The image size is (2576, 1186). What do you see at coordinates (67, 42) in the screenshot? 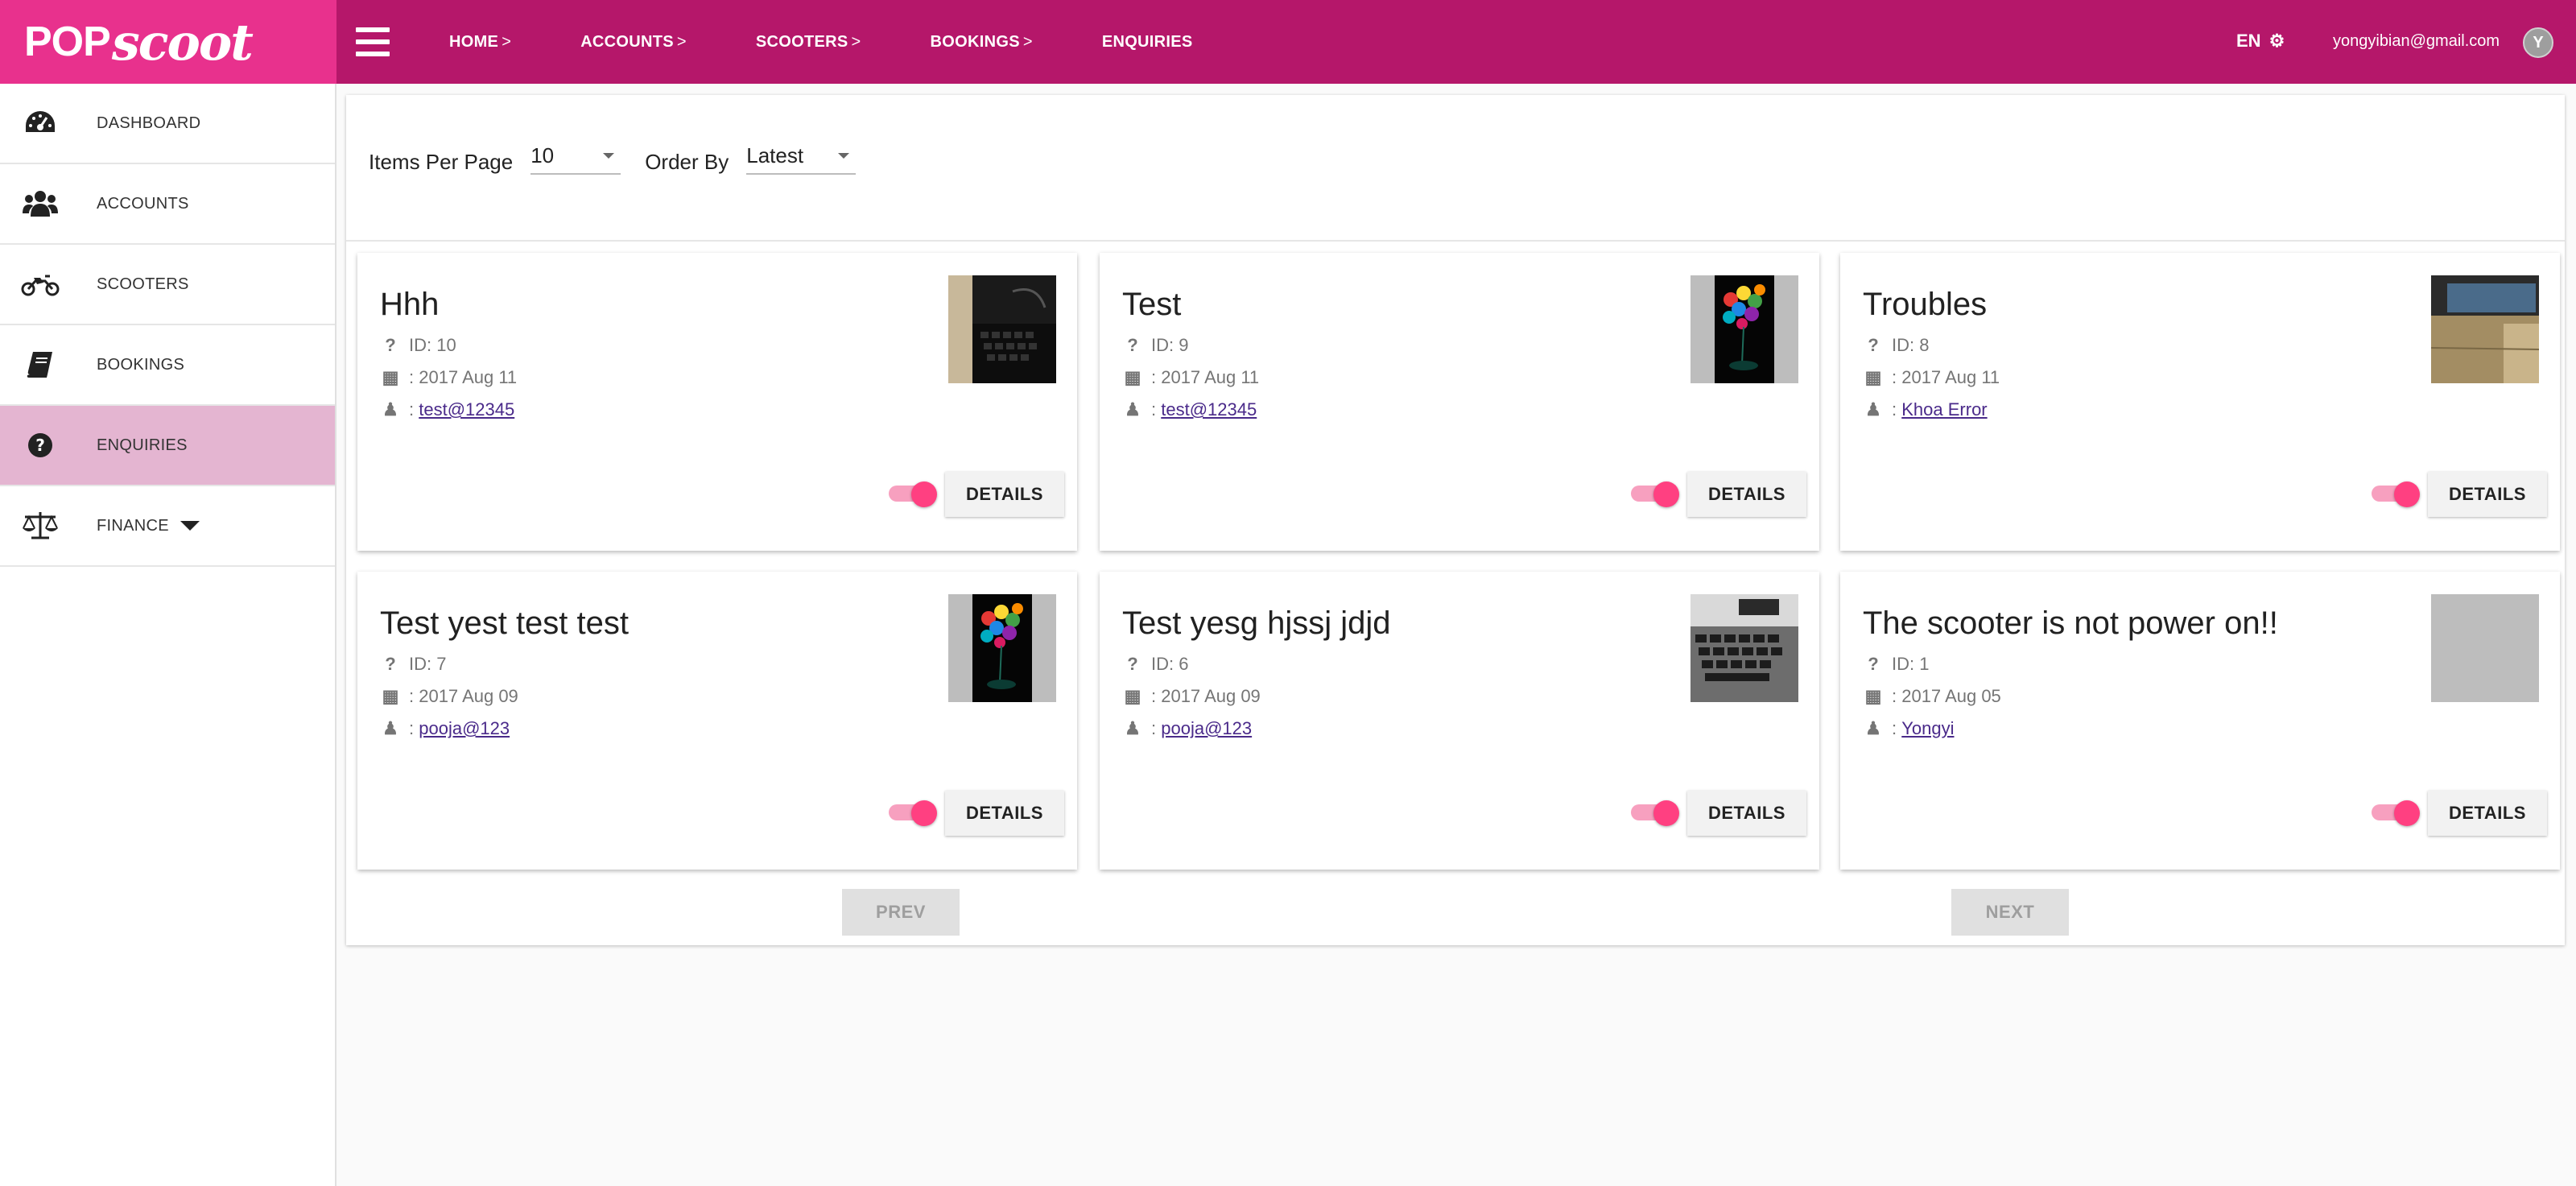
I see `logo-pop-text: POP` at bounding box center [67, 42].